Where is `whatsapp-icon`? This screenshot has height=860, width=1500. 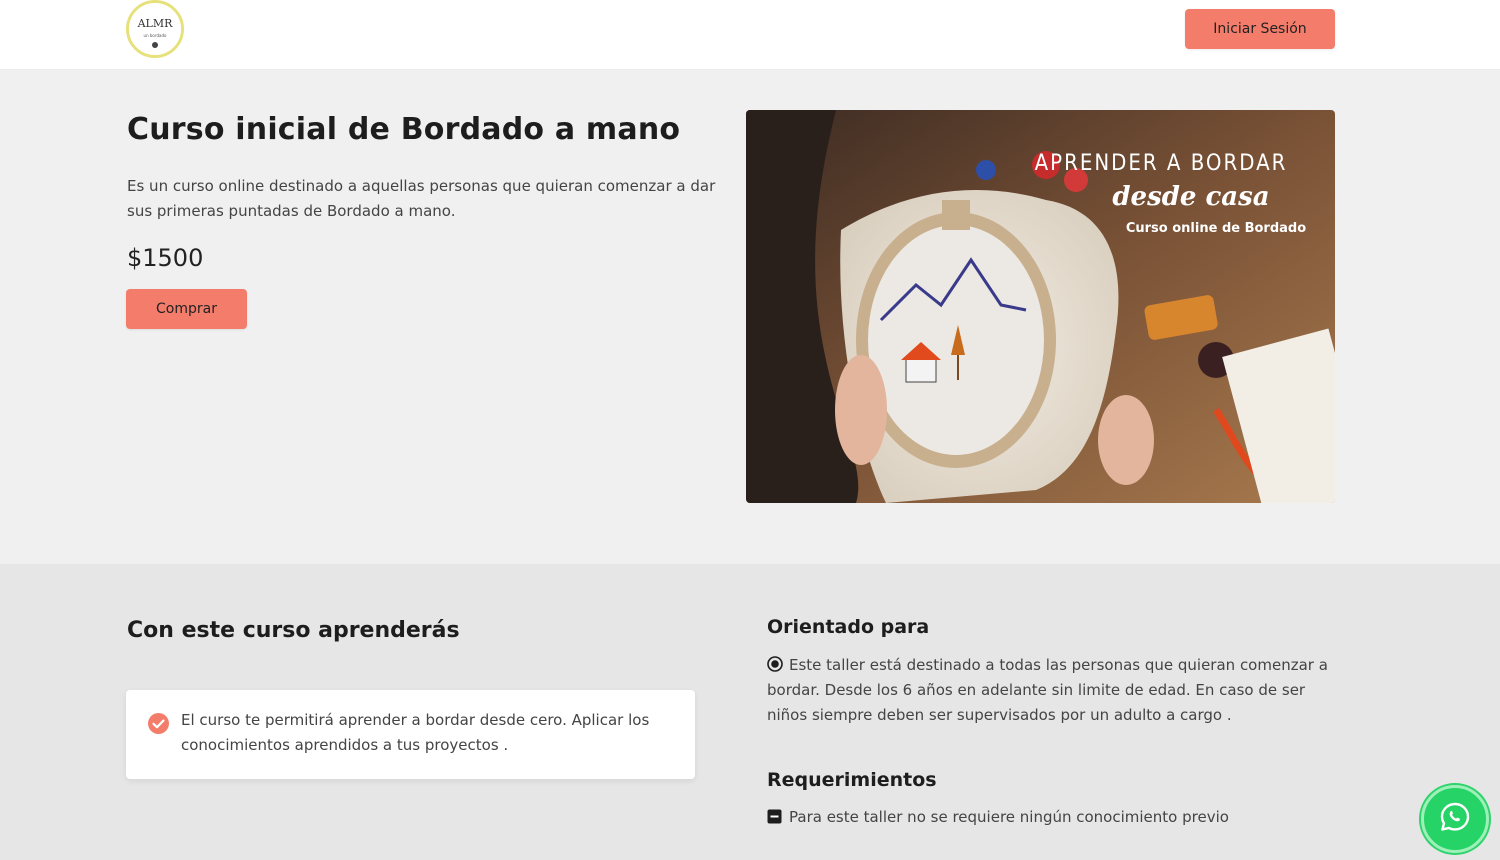
whatsapp-icon is located at coordinates (1455, 819).